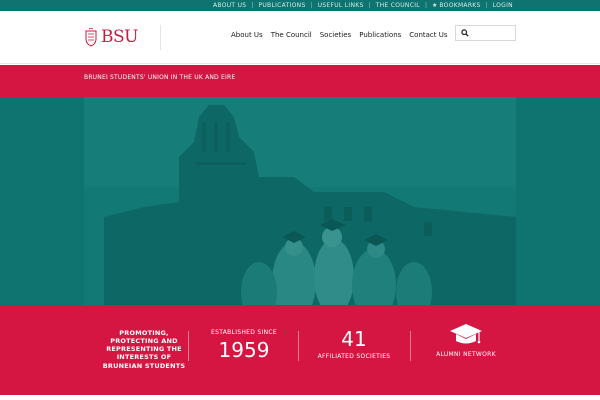  What do you see at coordinates (354, 356) in the screenshot?
I see `societies-label: AFFILIATED SOCIETIES` at bounding box center [354, 356].